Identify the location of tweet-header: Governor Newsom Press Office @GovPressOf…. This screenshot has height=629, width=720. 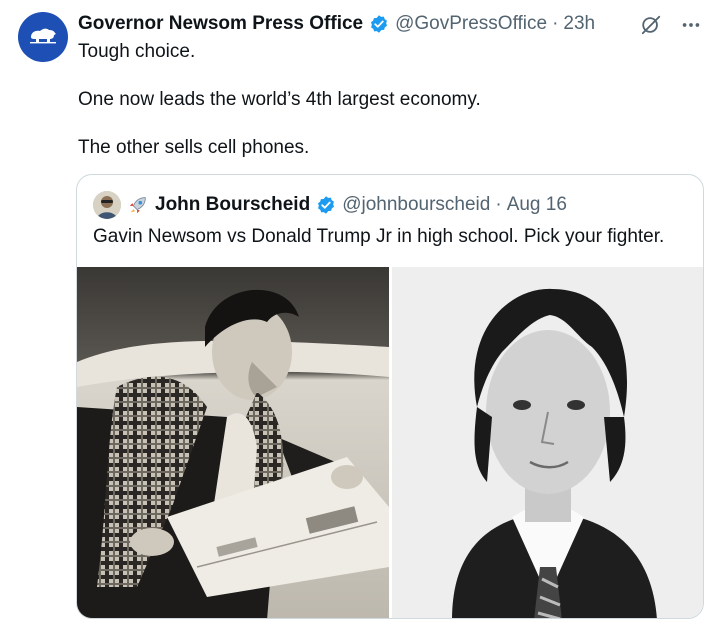
(359, 24).